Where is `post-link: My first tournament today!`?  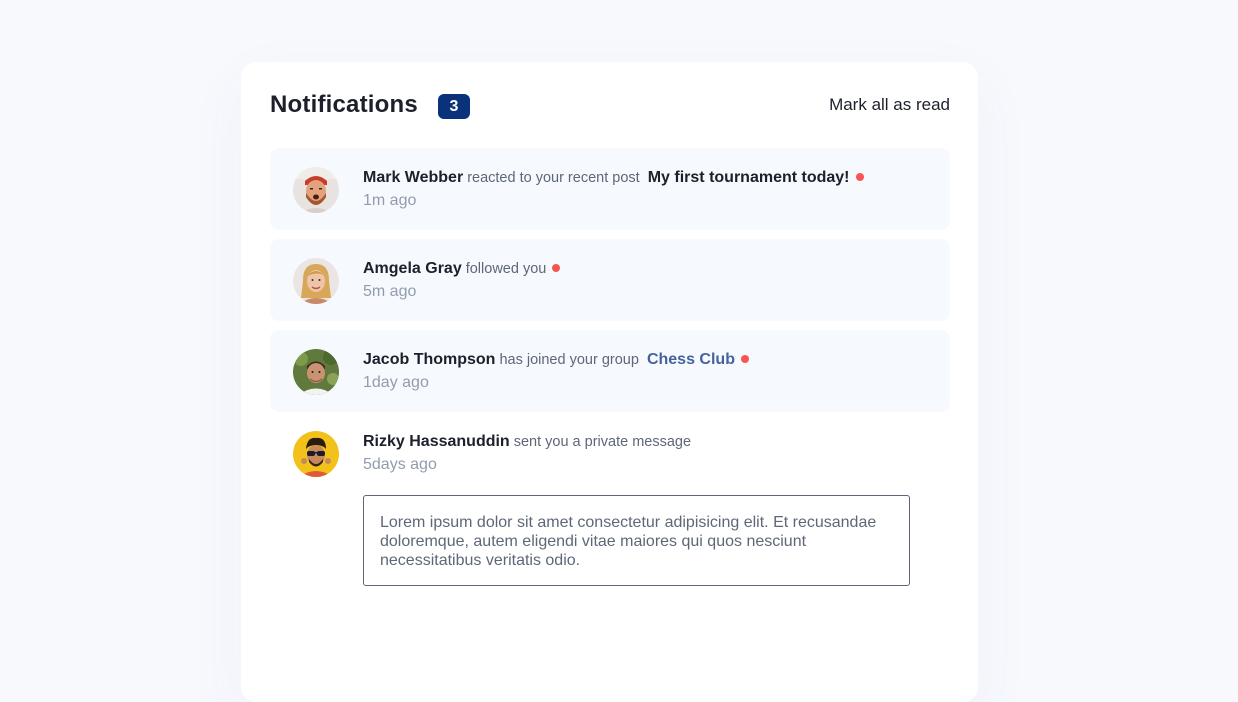 post-link: My first tournament today! is located at coordinates (749, 177).